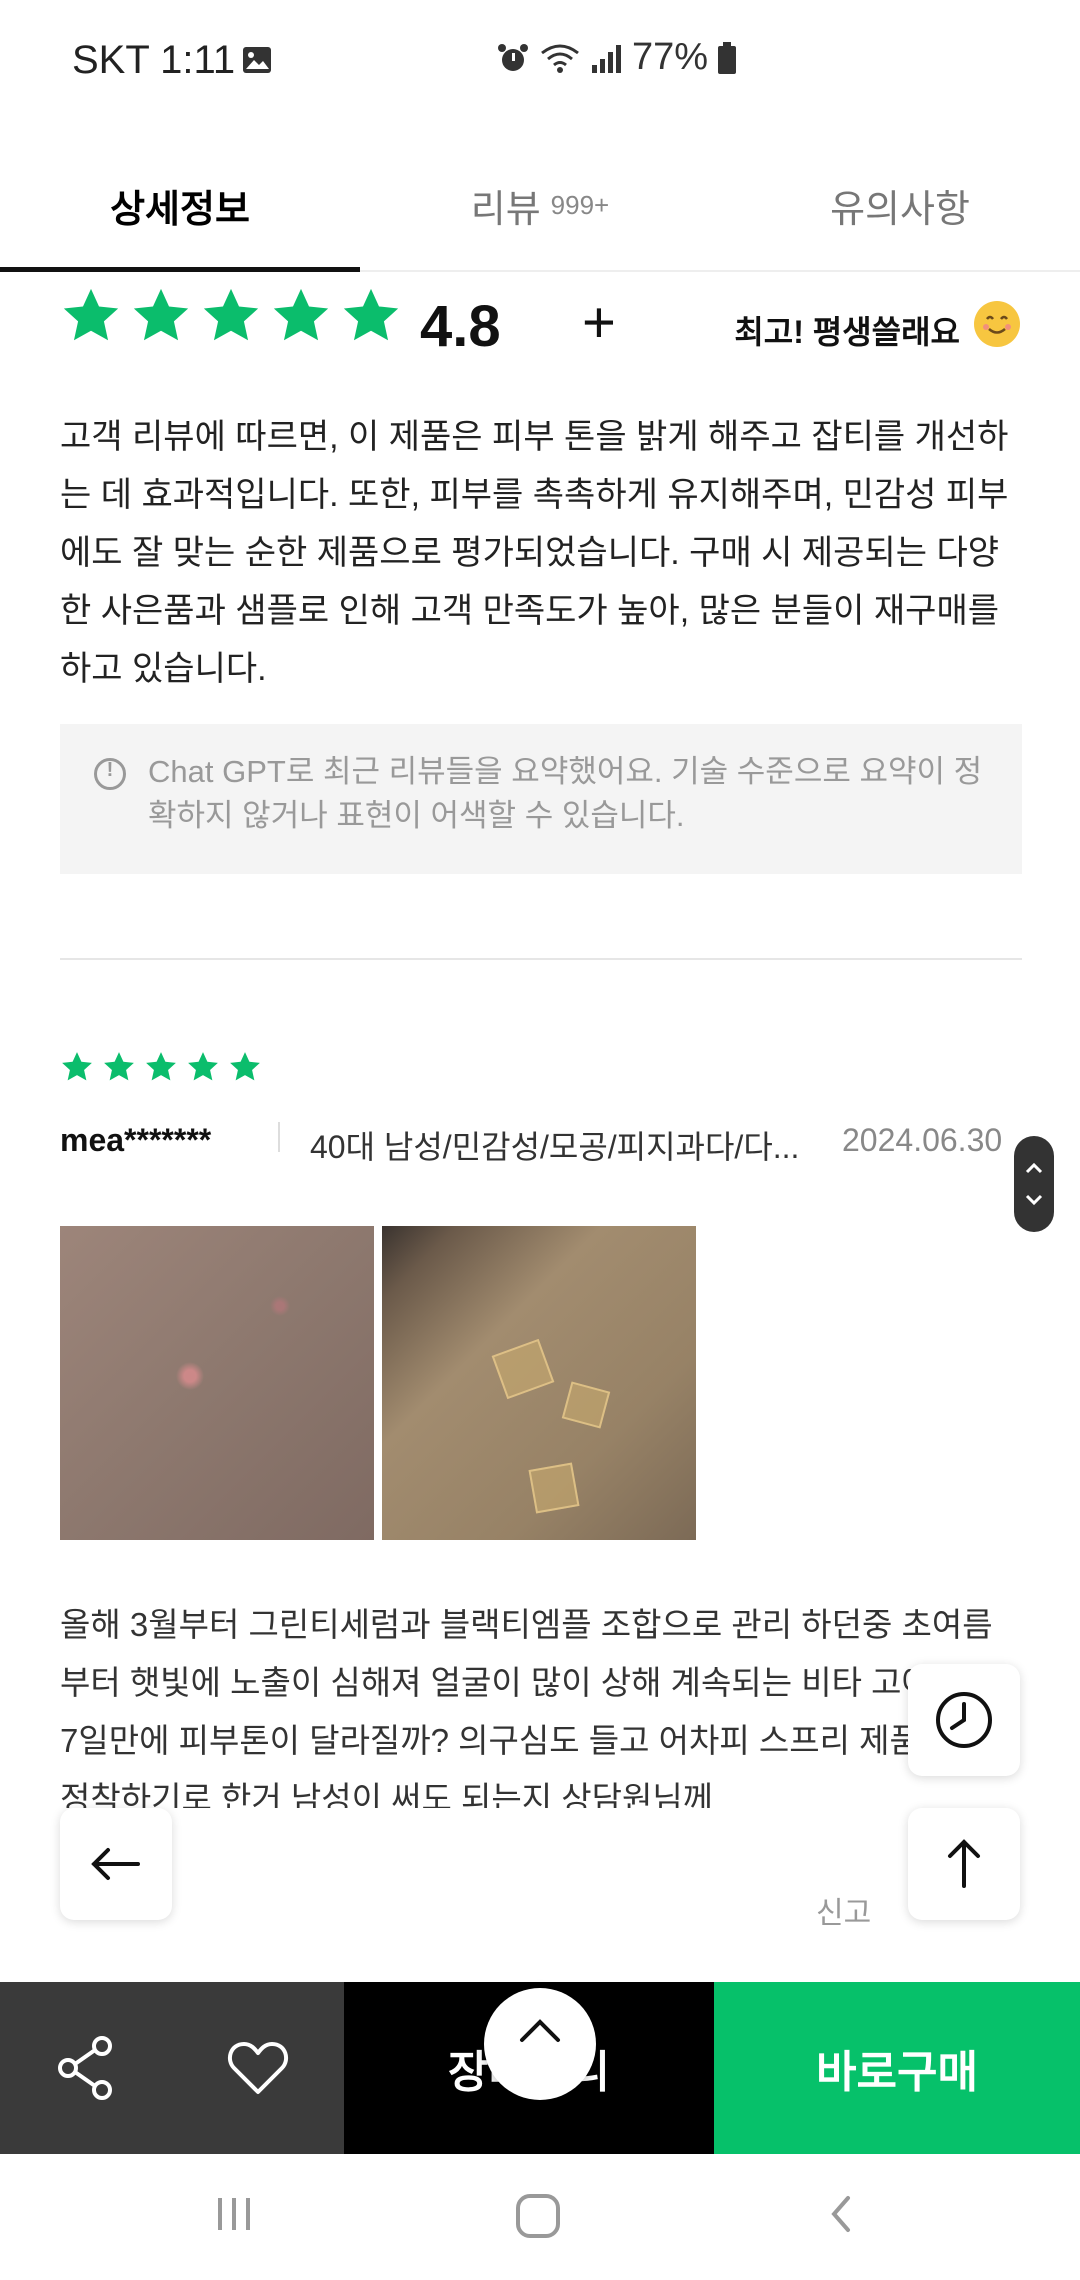 The width and height of the screenshot is (1080, 2280). Describe the element at coordinates (560, 58) in the screenshot. I see `wifi-icon` at that location.